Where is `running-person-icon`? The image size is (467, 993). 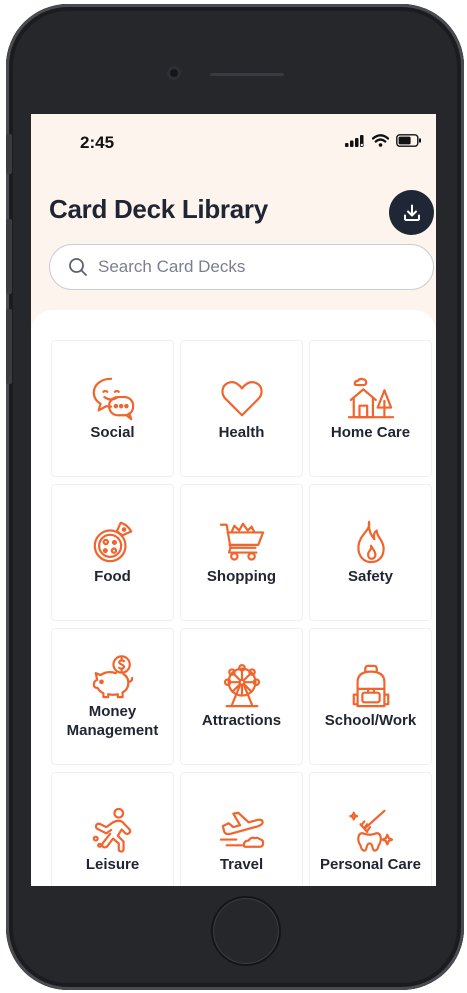
running-person-icon is located at coordinates (111, 830).